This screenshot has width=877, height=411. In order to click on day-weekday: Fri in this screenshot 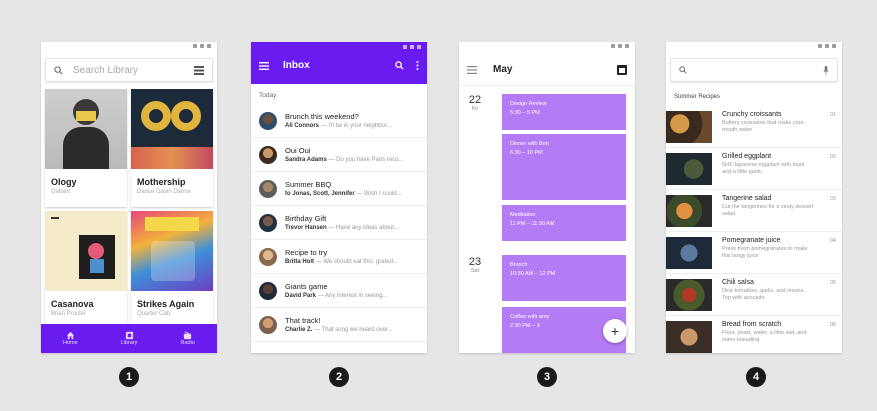, I will do `click(475, 109)`.